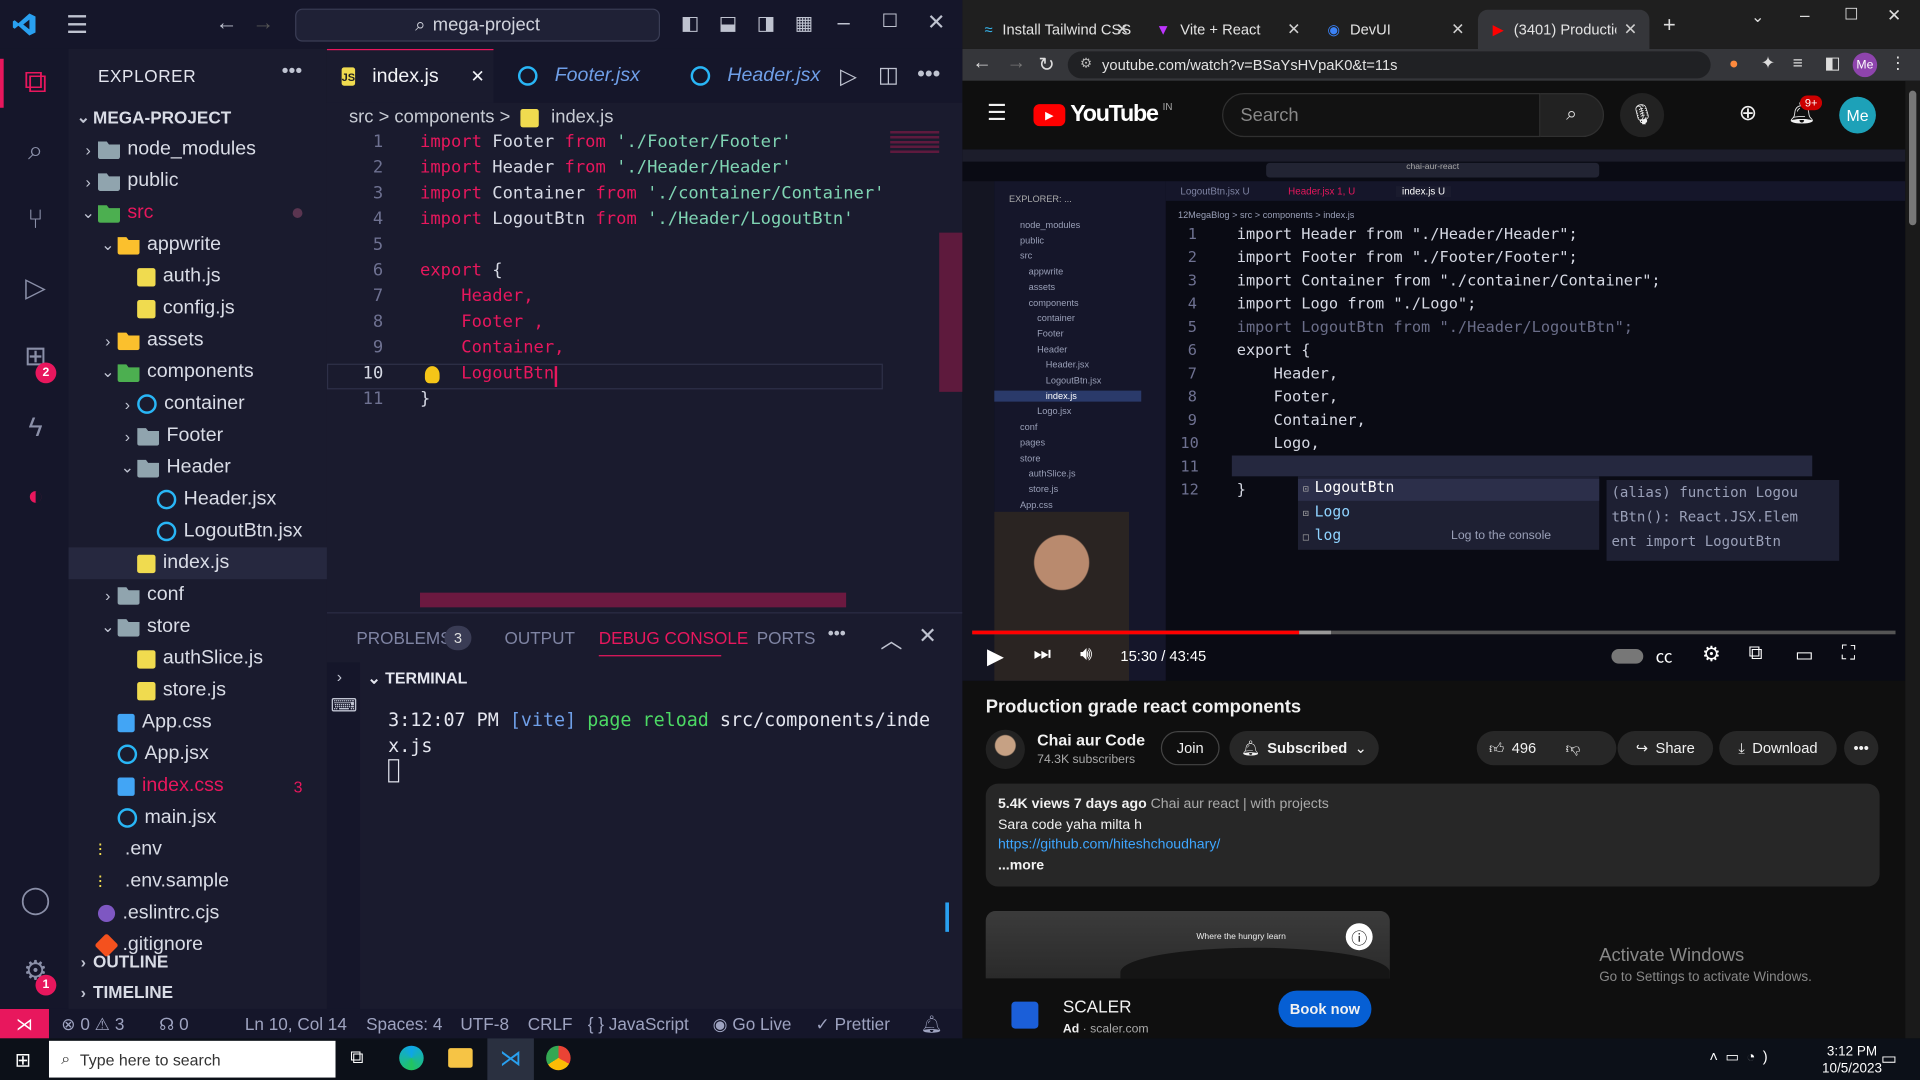 The width and height of the screenshot is (1920, 1080). What do you see at coordinates (1865, 65) in the screenshot?
I see `profile-avatar: Me` at bounding box center [1865, 65].